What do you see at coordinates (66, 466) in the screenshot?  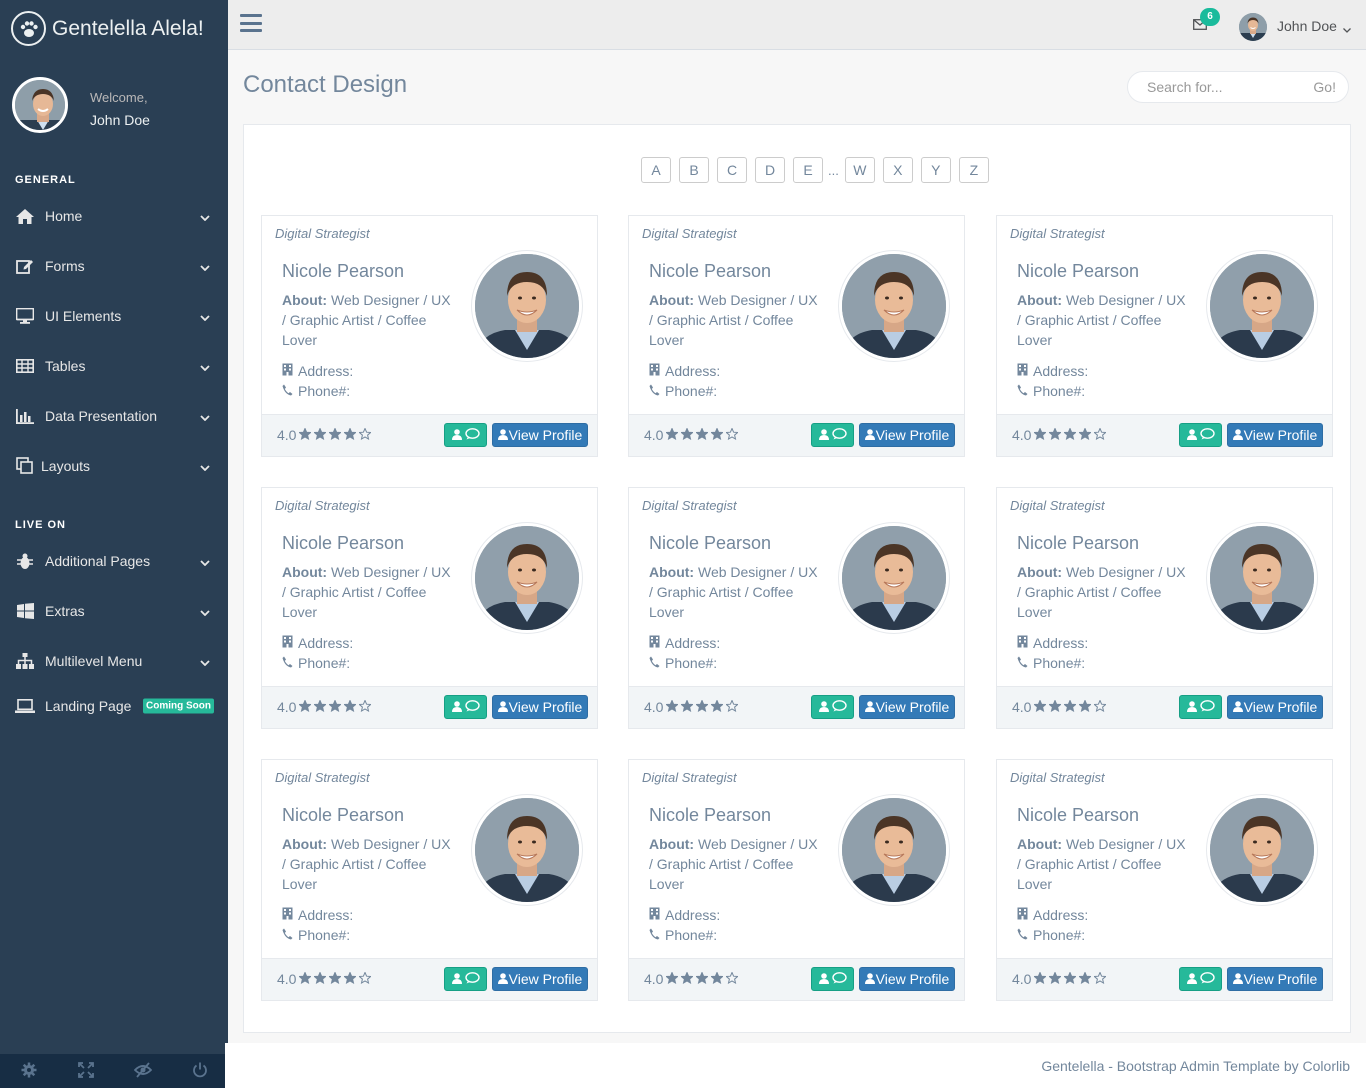 I see `sidebar-item-label: Layouts` at bounding box center [66, 466].